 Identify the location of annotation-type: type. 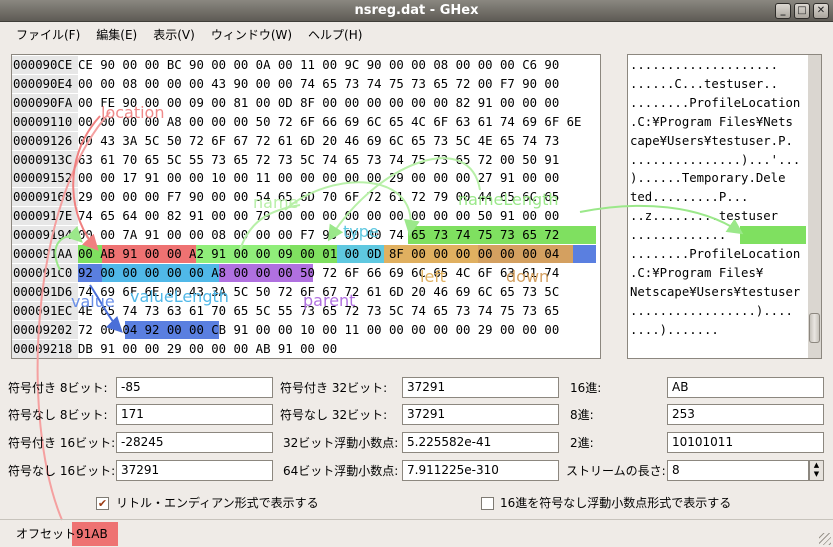
(361, 231).